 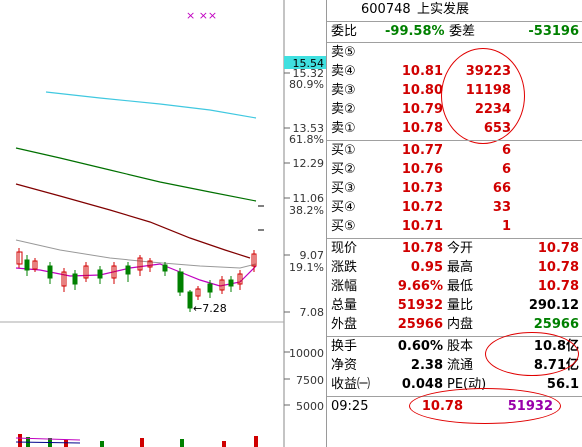 I want to click on stat-label: 总量, so click(x=344, y=305).